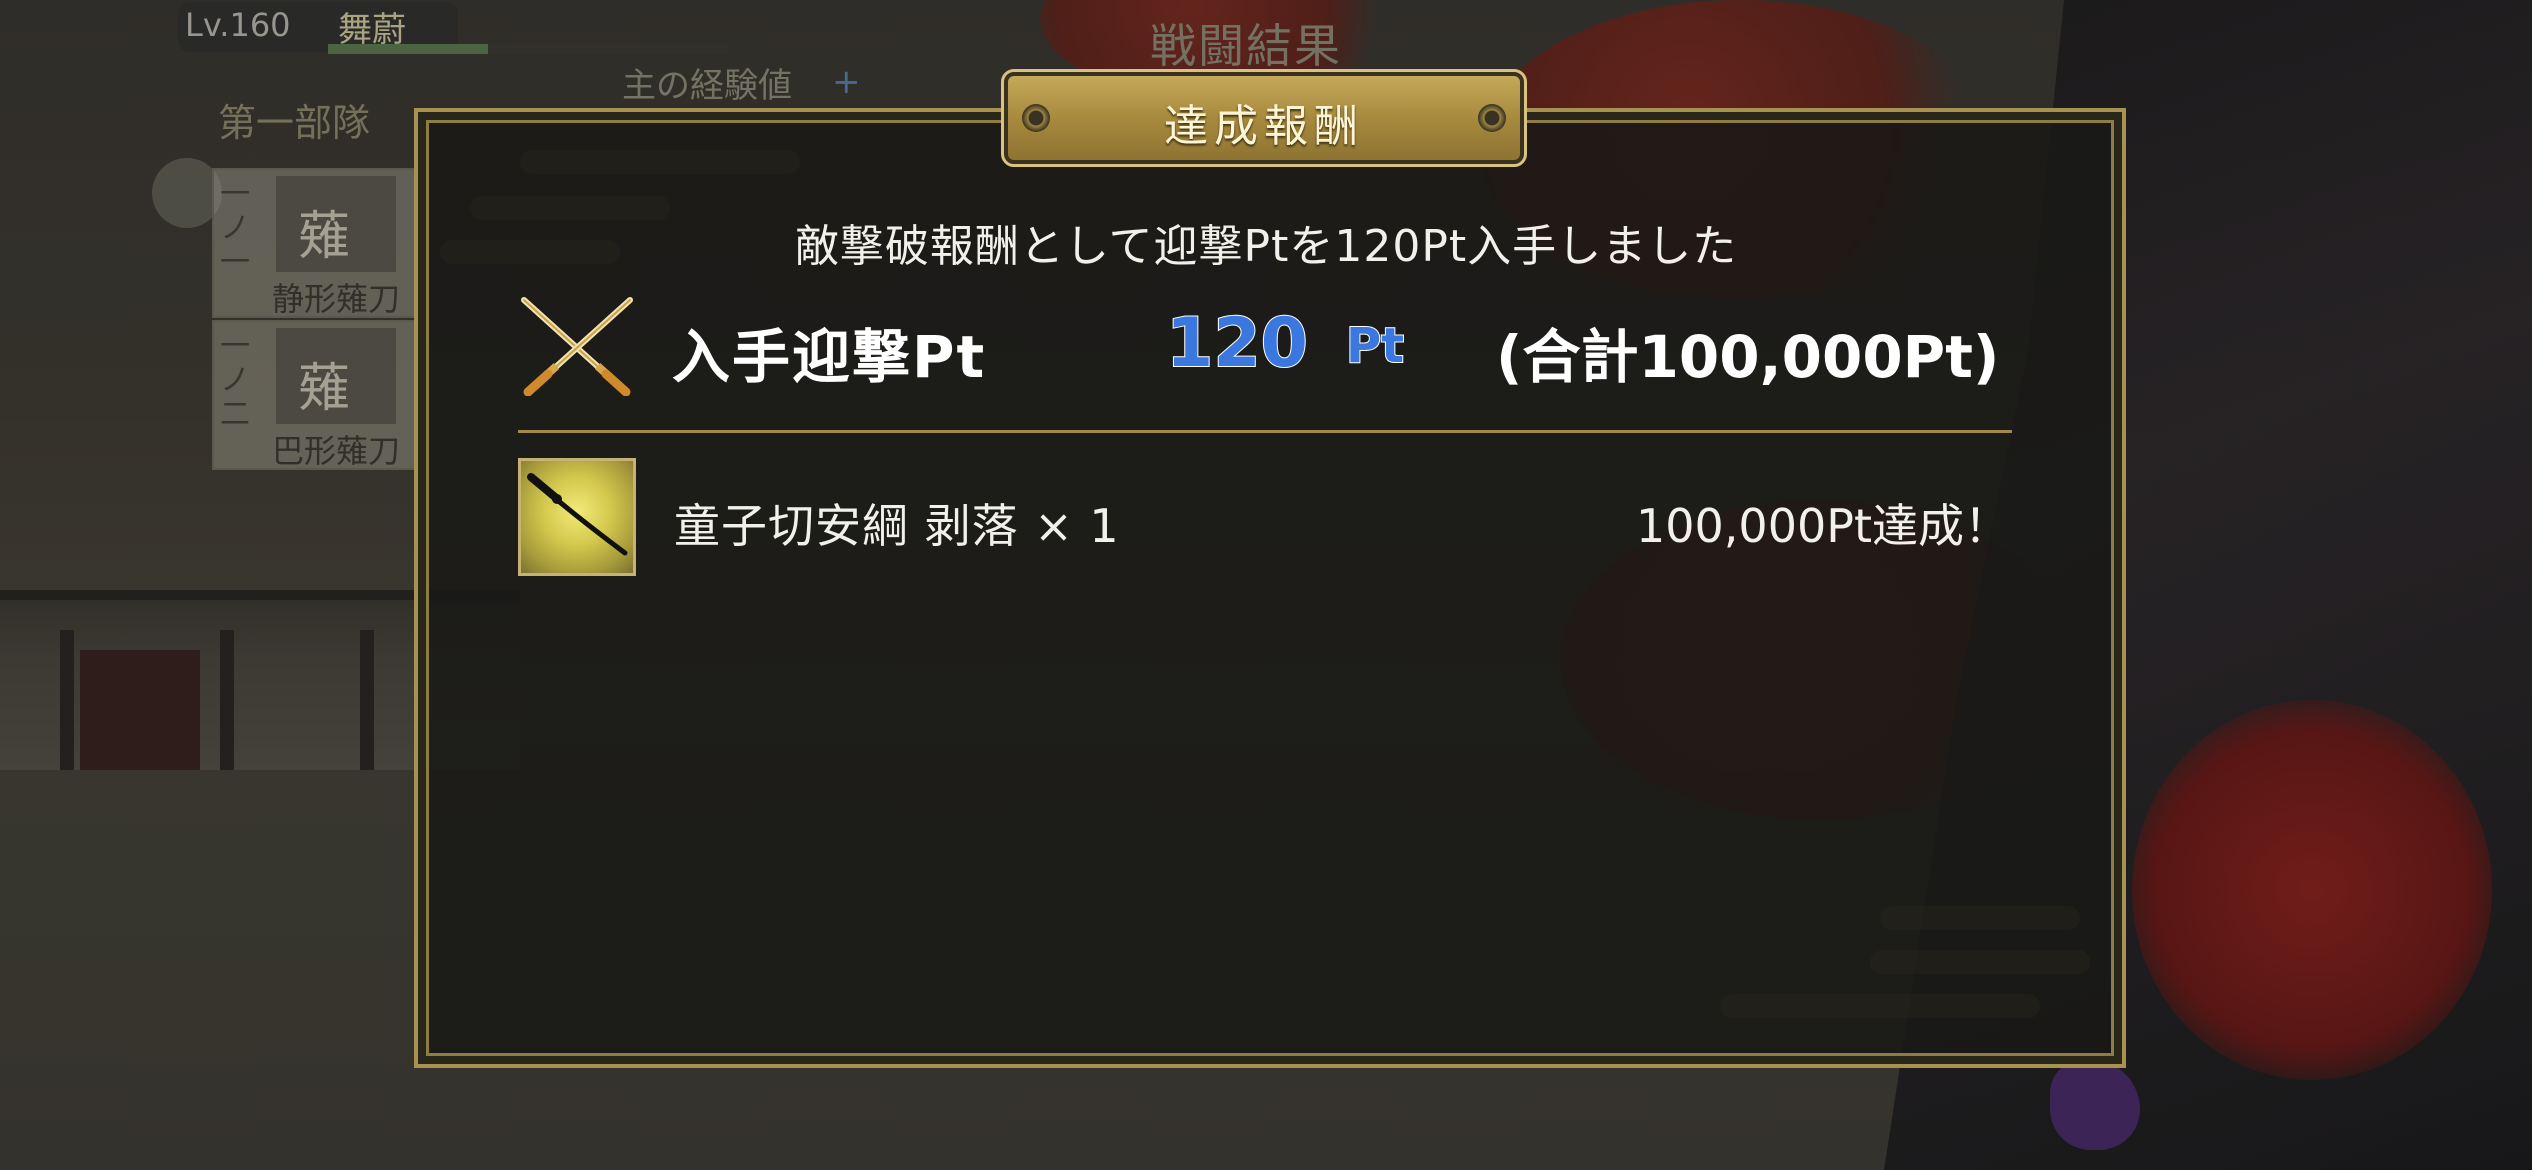 This screenshot has height=1170, width=2532. I want to click on crossed-swords-icon, so click(577, 346).